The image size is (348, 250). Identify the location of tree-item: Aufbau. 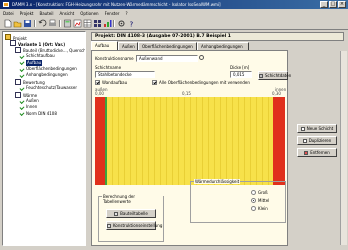
(31, 62).